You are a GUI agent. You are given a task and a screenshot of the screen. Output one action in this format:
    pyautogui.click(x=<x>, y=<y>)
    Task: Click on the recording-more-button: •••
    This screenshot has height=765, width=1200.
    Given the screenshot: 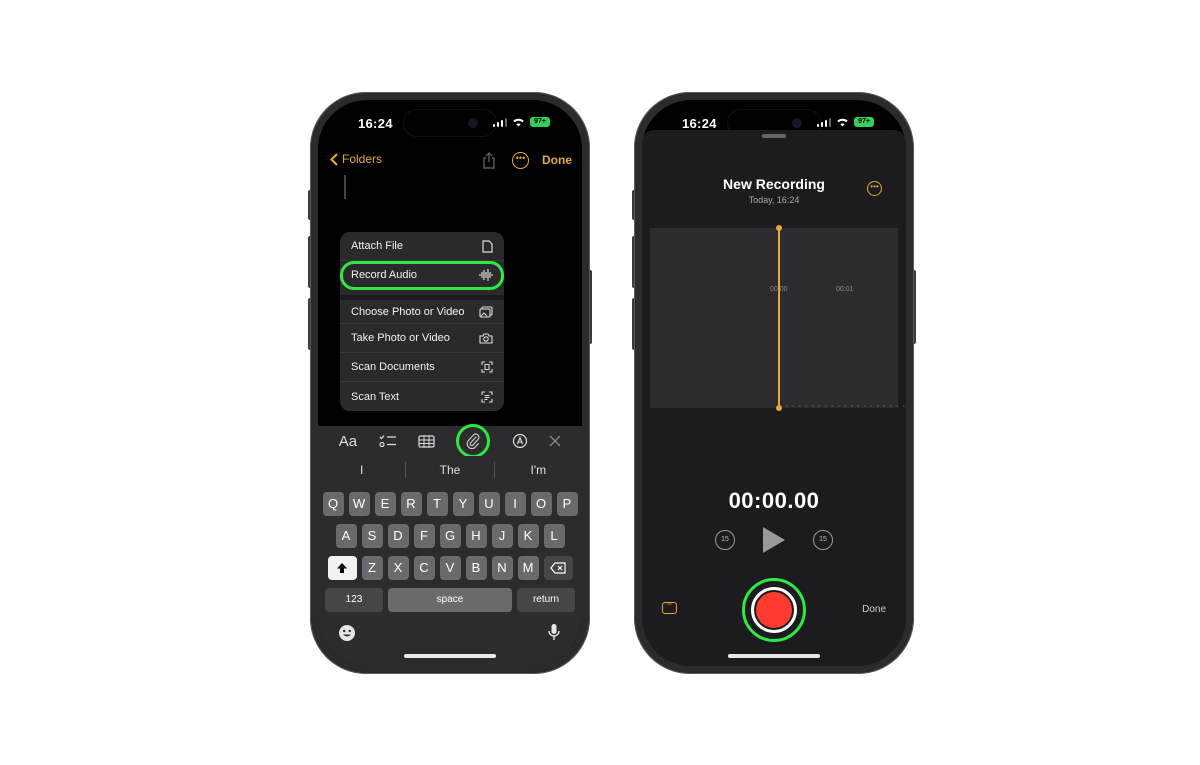 What is the action you would take?
    pyautogui.click(x=874, y=188)
    